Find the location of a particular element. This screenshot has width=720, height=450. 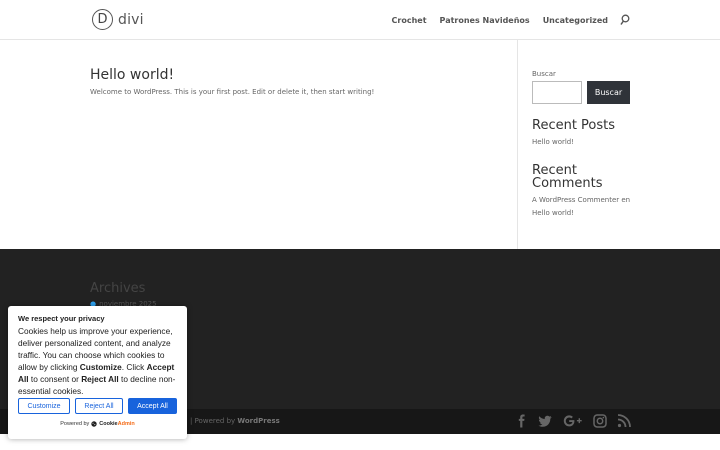

search-input is located at coordinates (557, 92).